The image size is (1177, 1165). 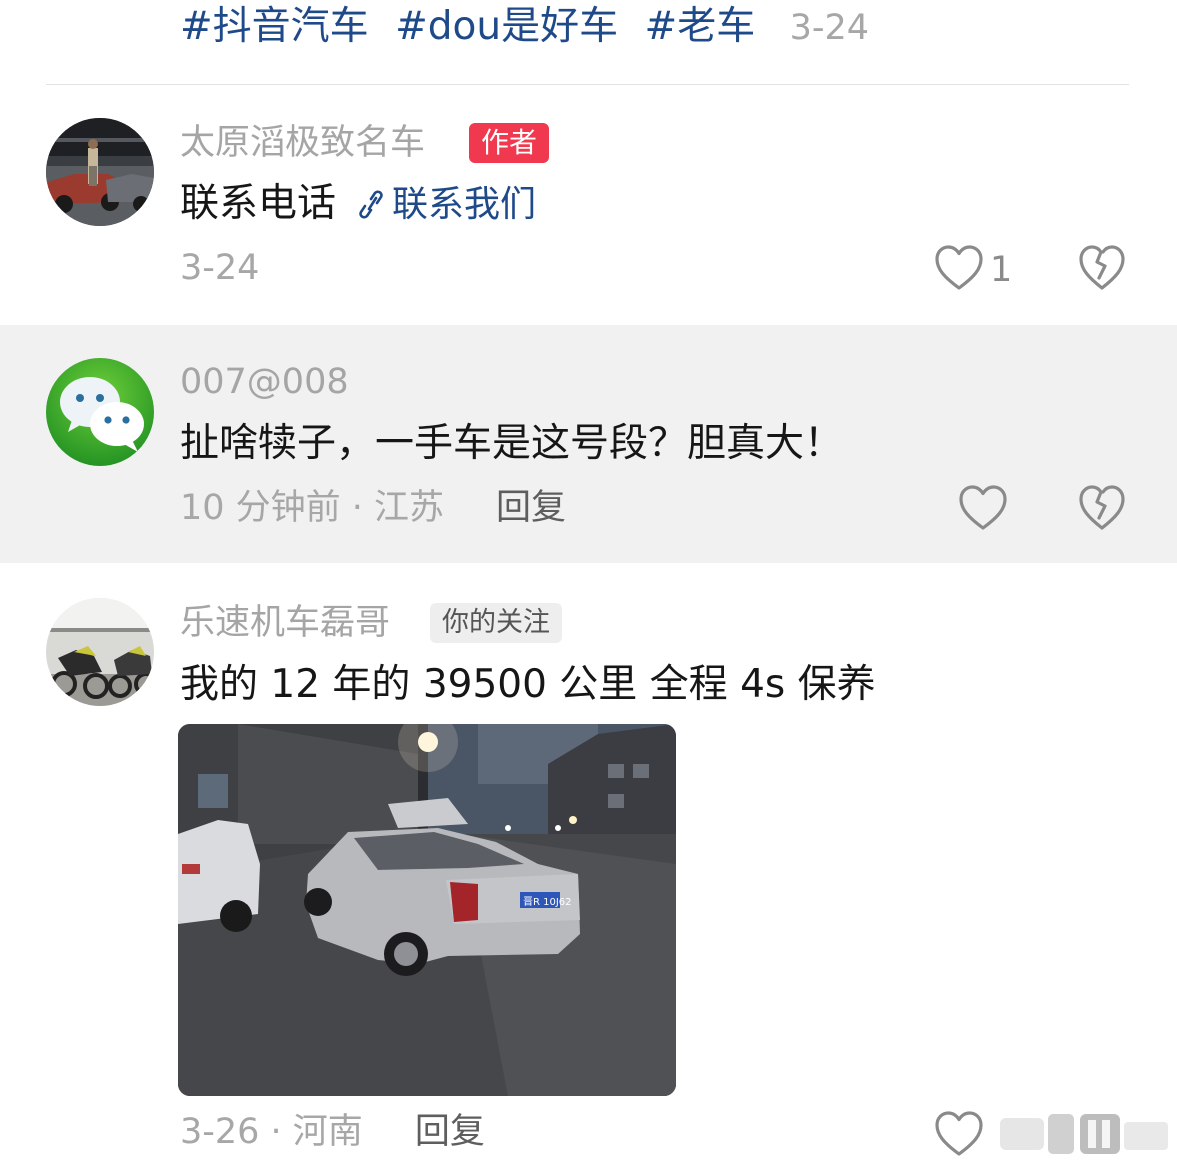 I want to click on hashtag-link: #dou是好车, so click(x=506, y=26).